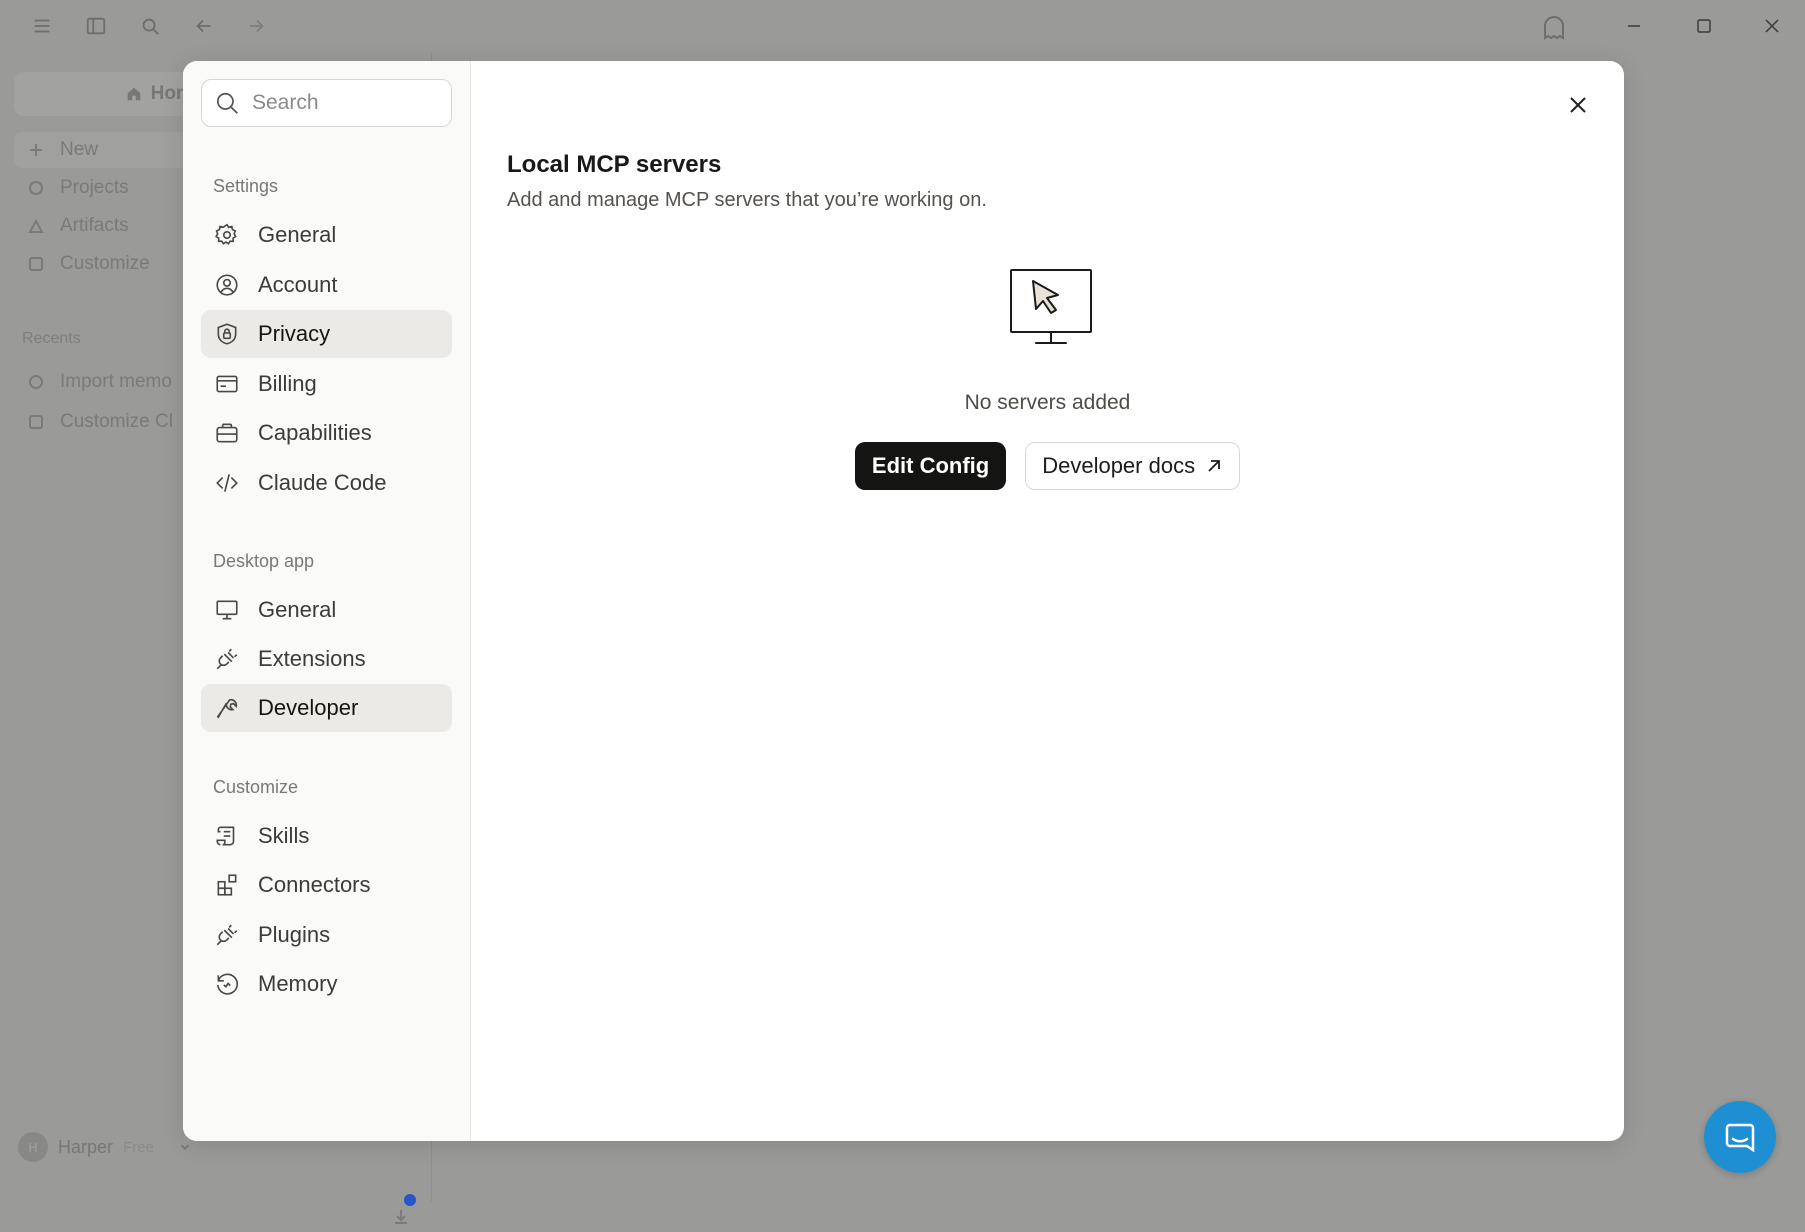 The width and height of the screenshot is (1805, 1232). Describe the element at coordinates (227, 334) in the screenshot. I see `shield-lock-icon` at that location.